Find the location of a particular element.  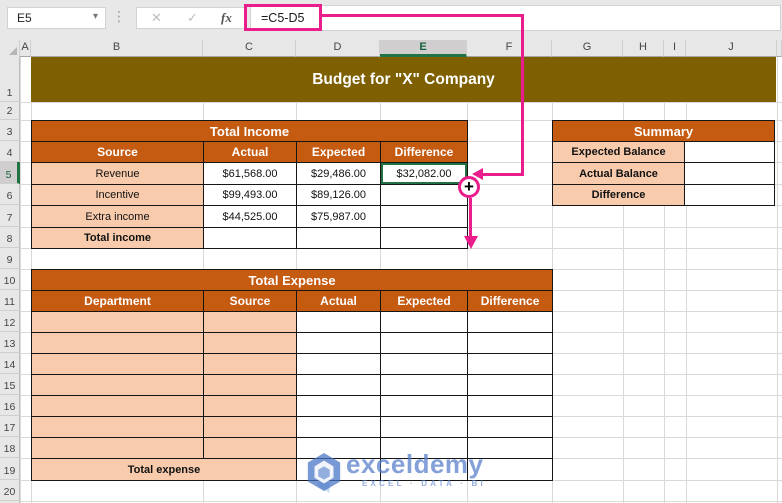

cell-F12 is located at coordinates (510, 322).